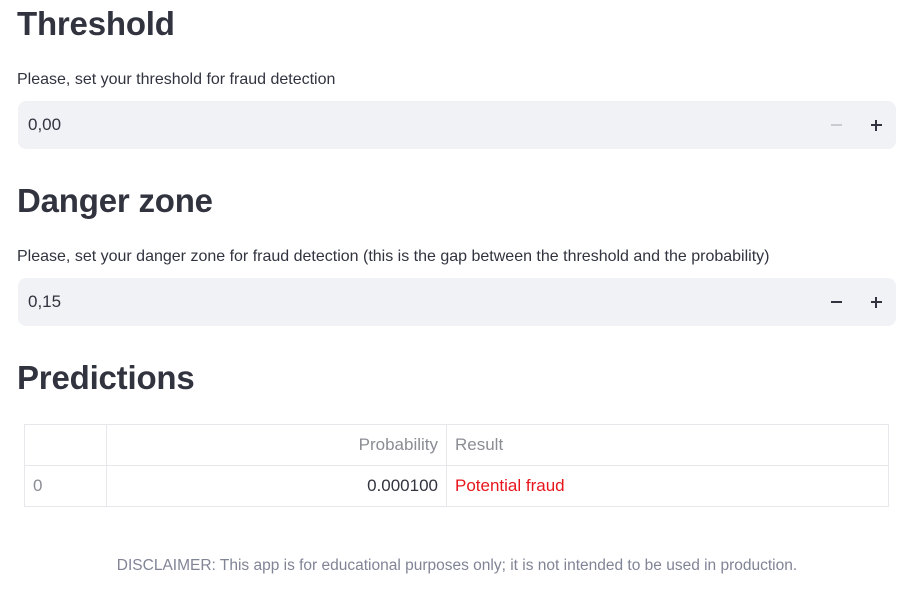  Describe the element at coordinates (96, 23) in the screenshot. I see `threshold-heading: Threshold` at that location.